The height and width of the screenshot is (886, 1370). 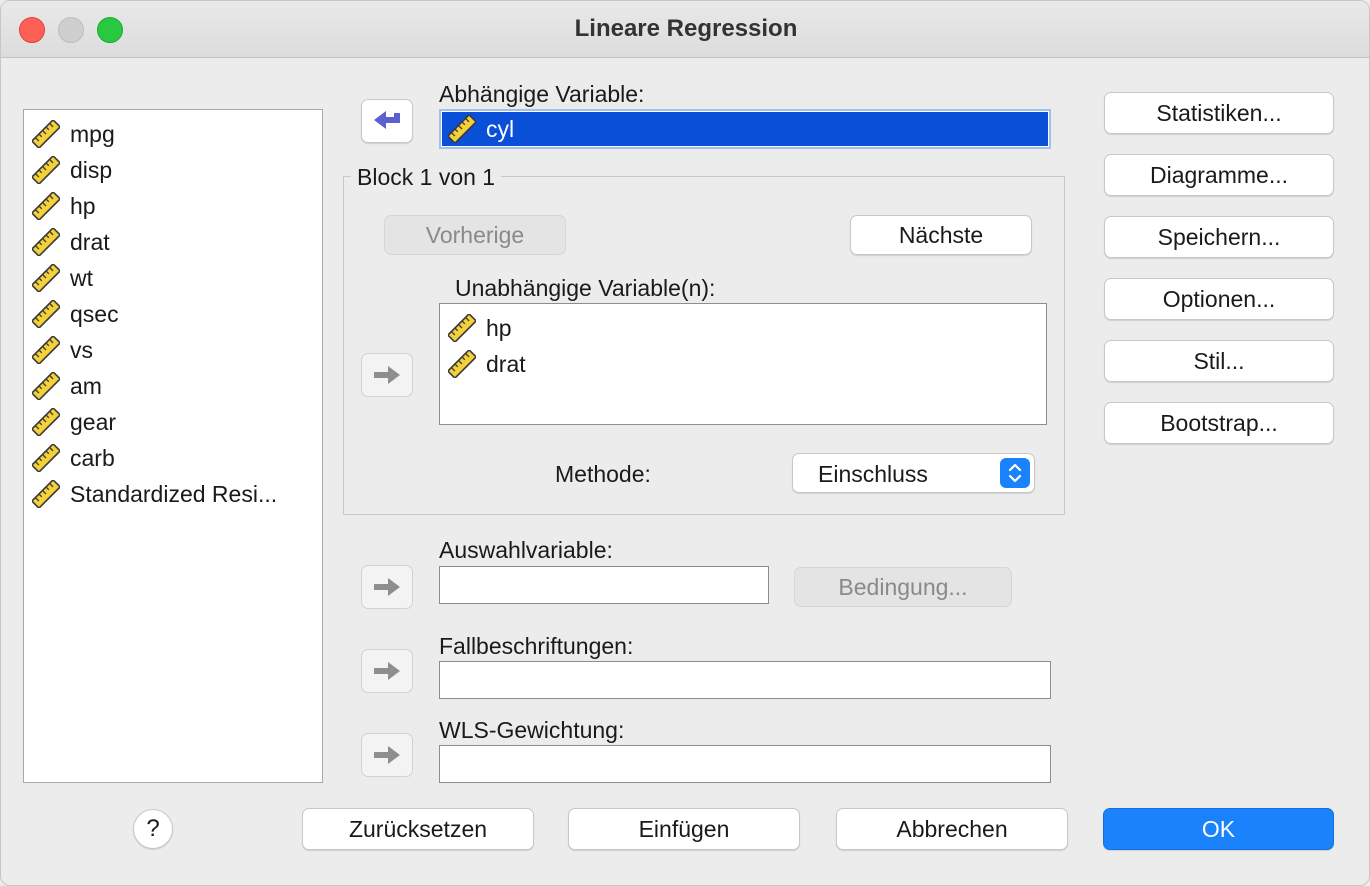 What do you see at coordinates (173, 386) in the screenshot?
I see `list-item: am` at bounding box center [173, 386].